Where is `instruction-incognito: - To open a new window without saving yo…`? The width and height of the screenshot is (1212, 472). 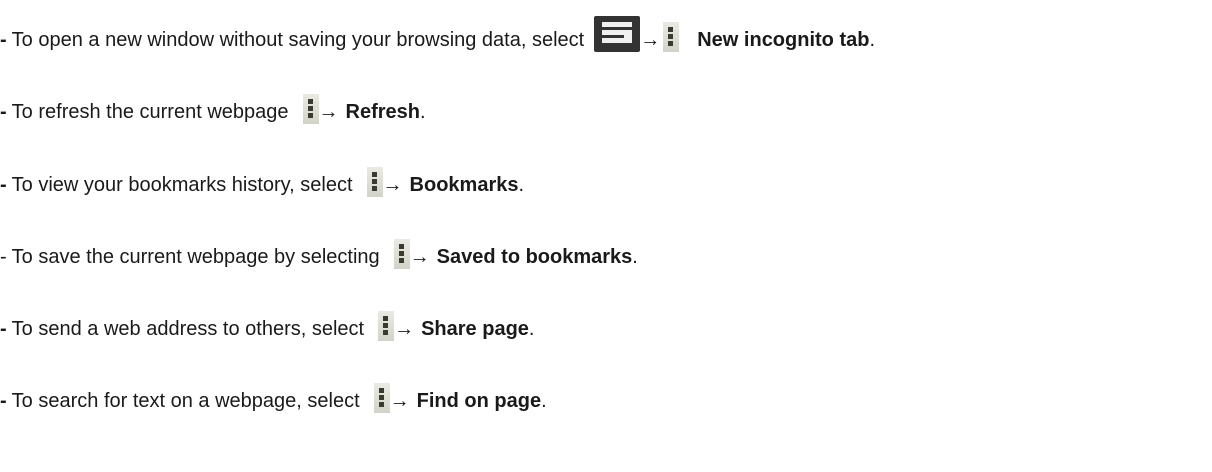 instruction-incognito: - To open a new window without saving yo… is located at coordinates (438, 37).